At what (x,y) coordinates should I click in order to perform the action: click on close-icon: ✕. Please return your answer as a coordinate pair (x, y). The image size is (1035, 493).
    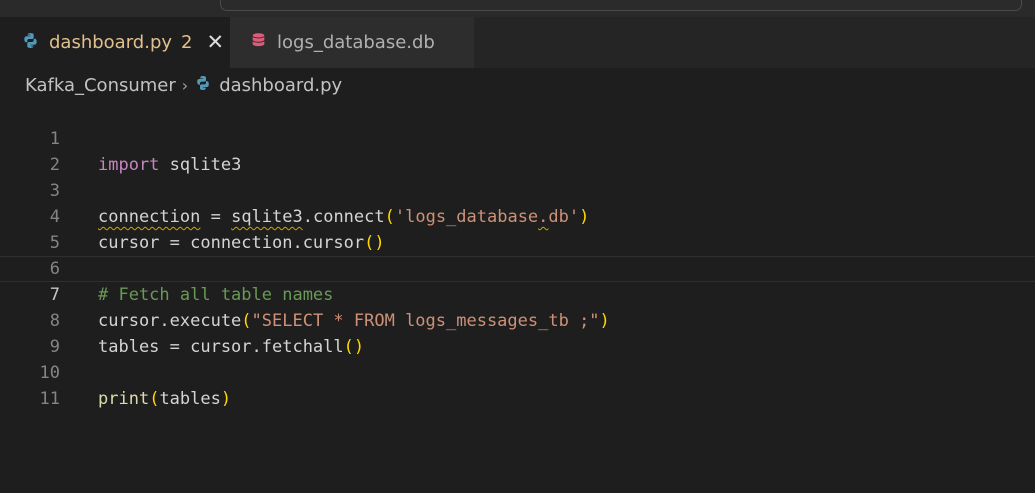
    Looking at the image, I should click on (215, 42).